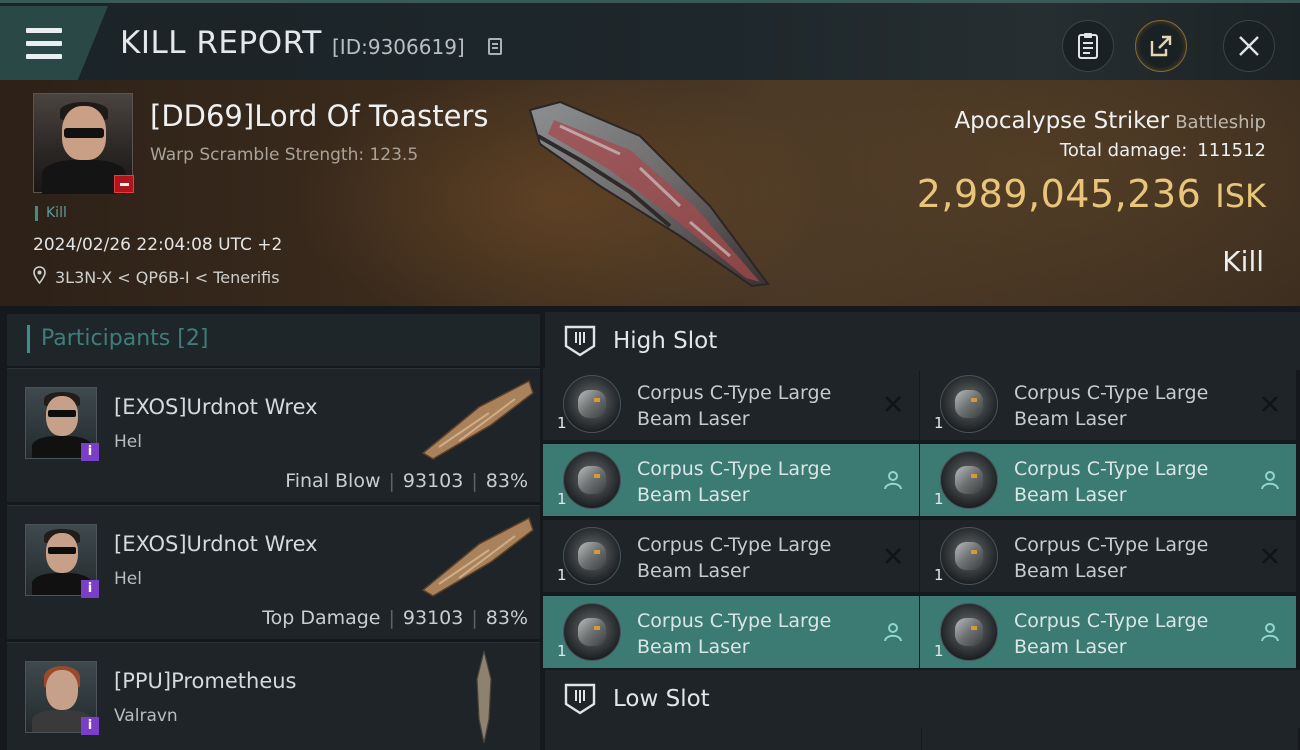  I want to click on close-button, so click(1249, 46).